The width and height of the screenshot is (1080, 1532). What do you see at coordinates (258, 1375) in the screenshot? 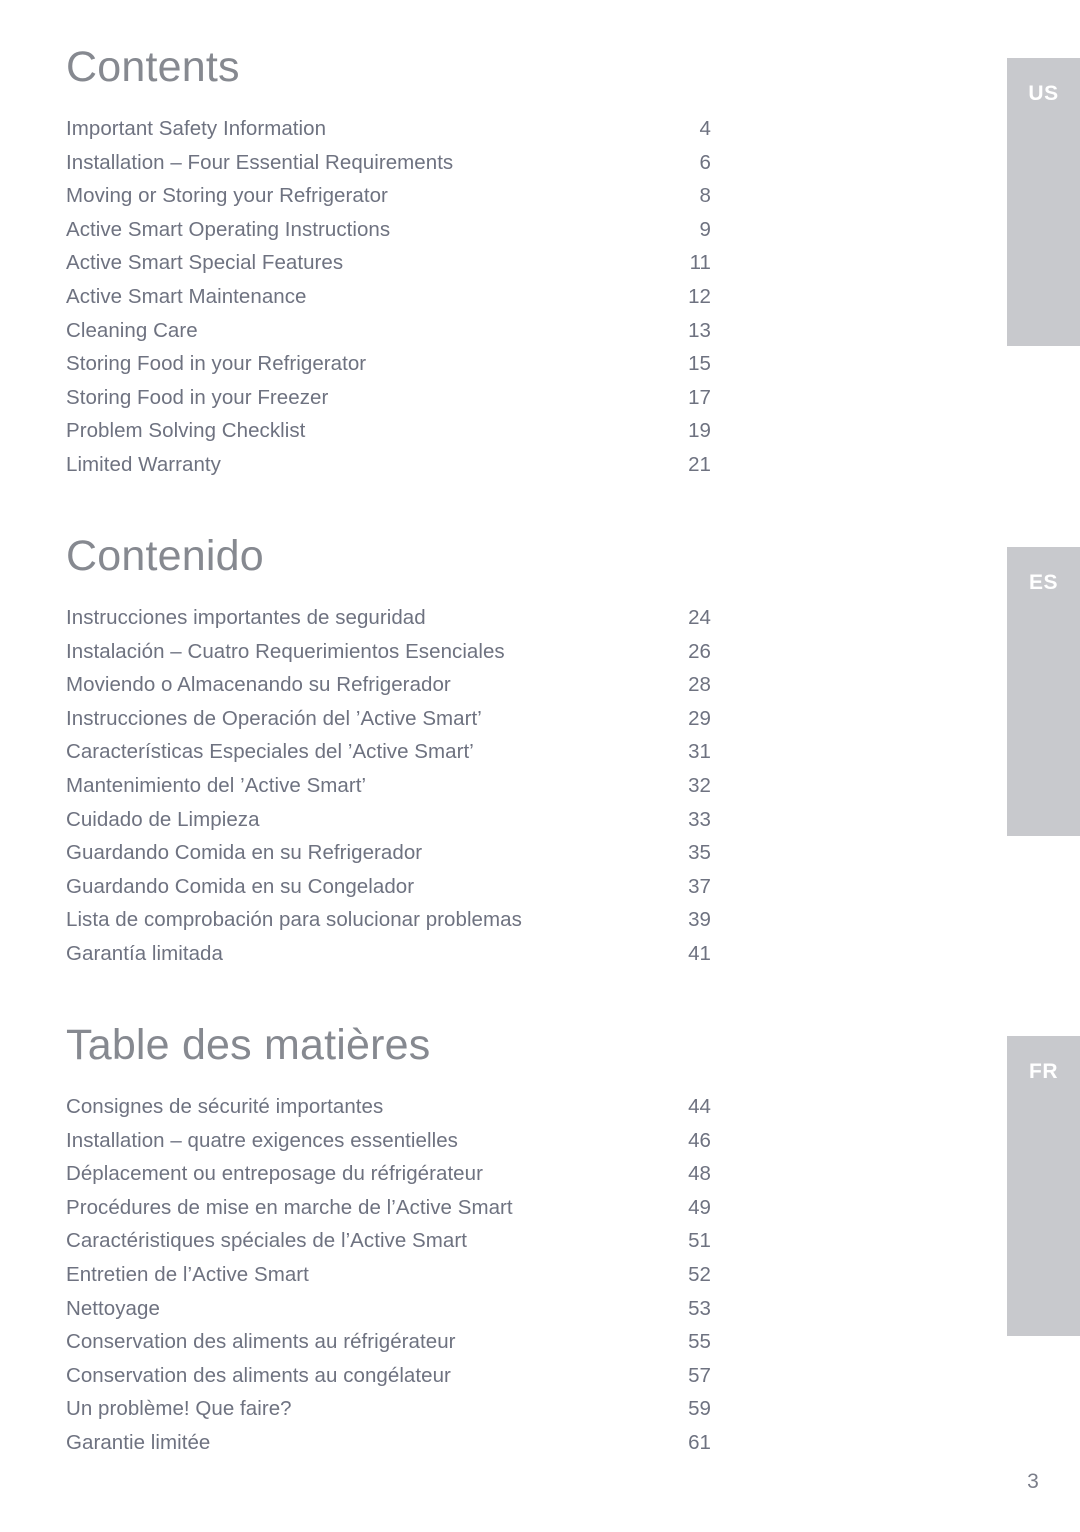
I see `toc-entry-label: Conservation des aliments au congélateur` at bounding box center [258, 1375].